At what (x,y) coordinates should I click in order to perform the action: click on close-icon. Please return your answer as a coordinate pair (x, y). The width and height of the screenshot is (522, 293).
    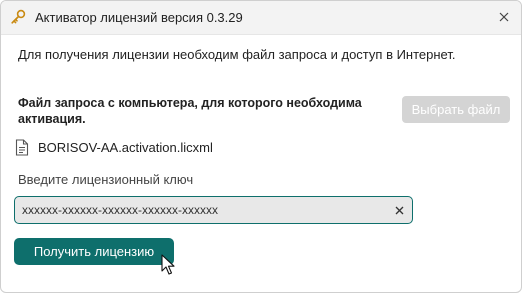
    Looking at the image, I should click on (504, 17).